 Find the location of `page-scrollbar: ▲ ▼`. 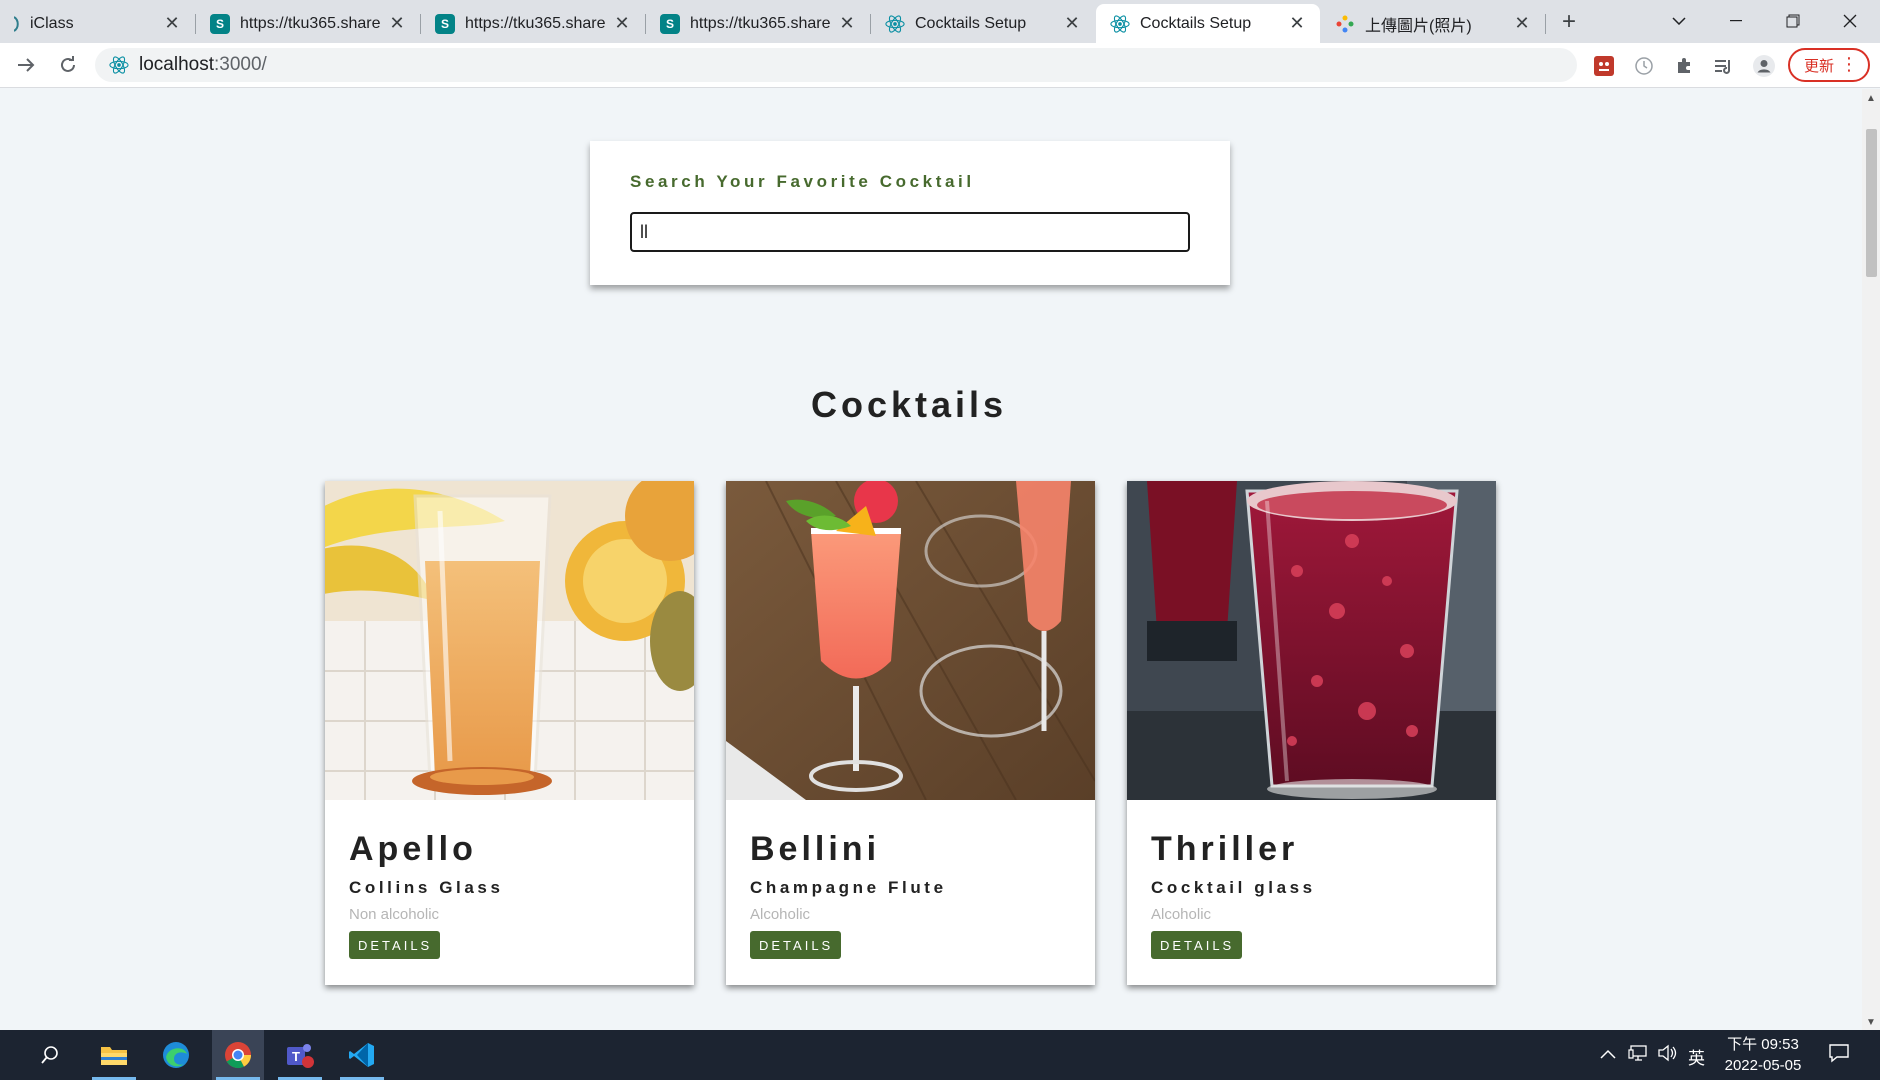

page-scrollbar: ▲ ▼ is located at coordinates (1871, 559).